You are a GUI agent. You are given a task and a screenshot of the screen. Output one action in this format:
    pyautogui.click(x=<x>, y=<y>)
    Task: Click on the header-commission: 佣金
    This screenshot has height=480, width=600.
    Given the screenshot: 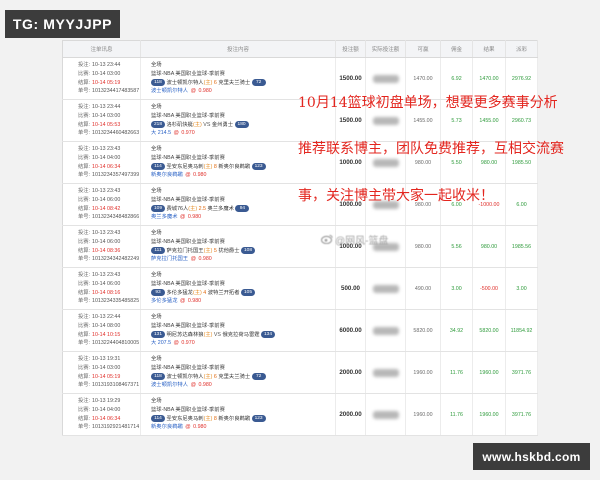 What is the action you would take?
    pyautogui.click(x=456, y=49)
    